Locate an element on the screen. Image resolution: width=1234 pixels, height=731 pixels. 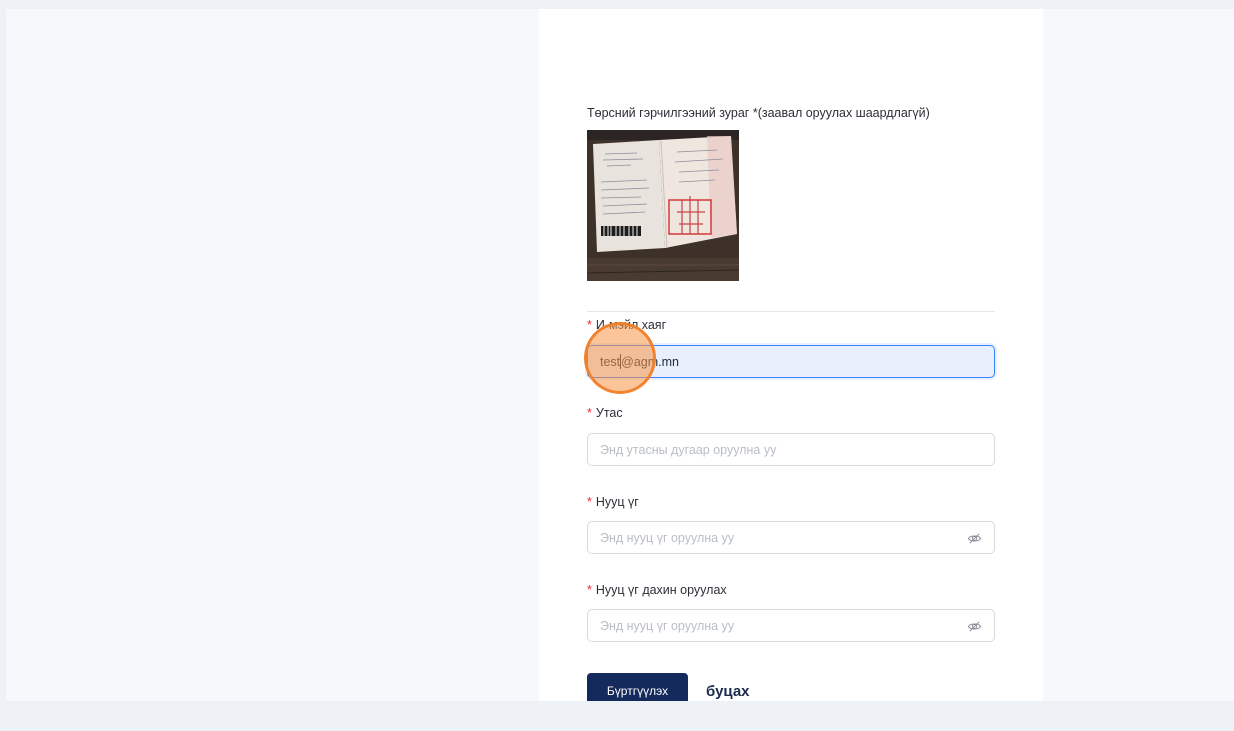
birth-certificate-image is located at coordinates (663, 205).